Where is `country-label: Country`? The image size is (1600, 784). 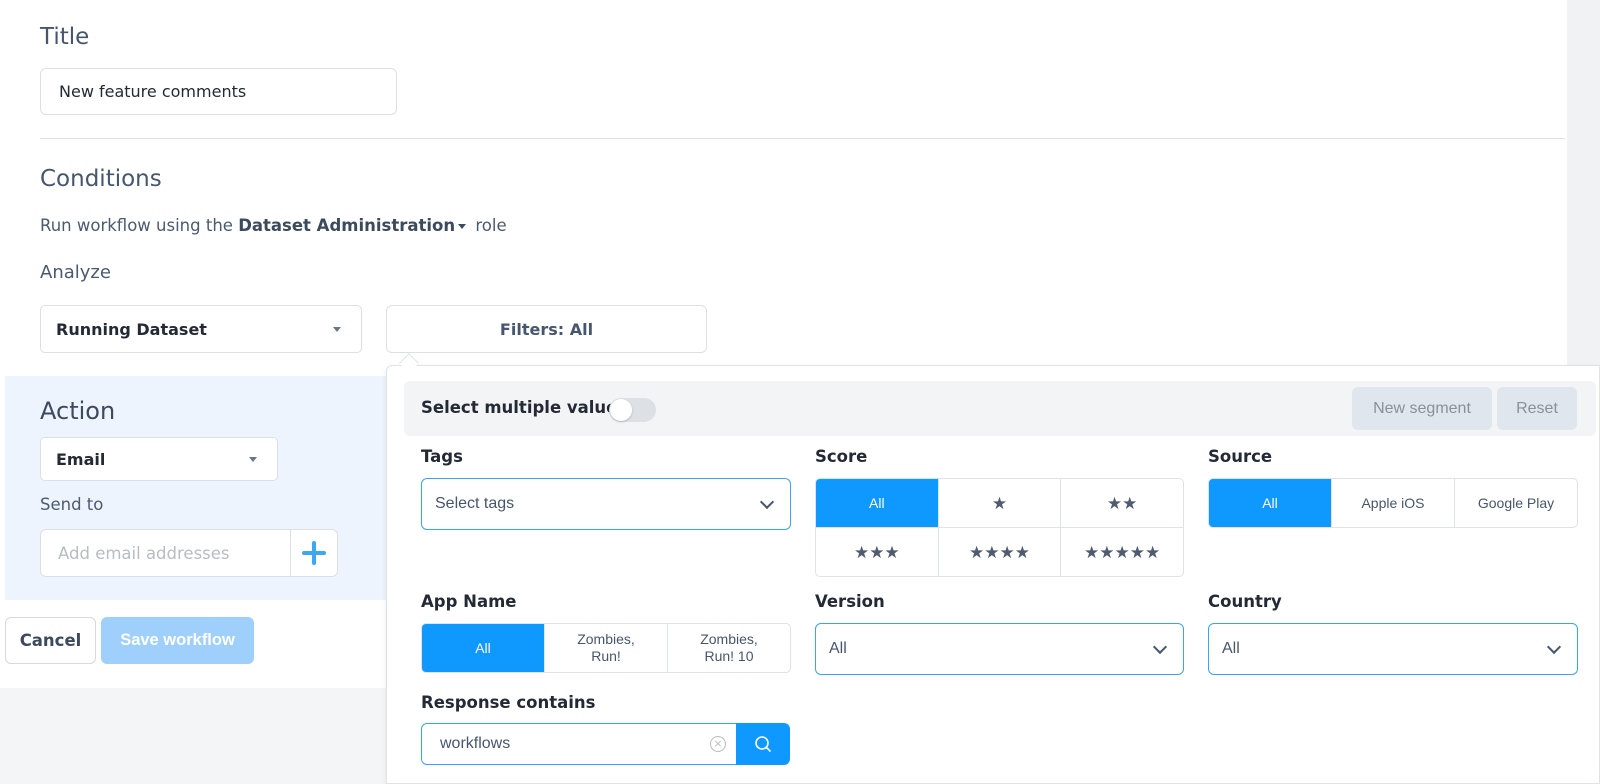 country-label: Country is located at coordinates (1245, 601).